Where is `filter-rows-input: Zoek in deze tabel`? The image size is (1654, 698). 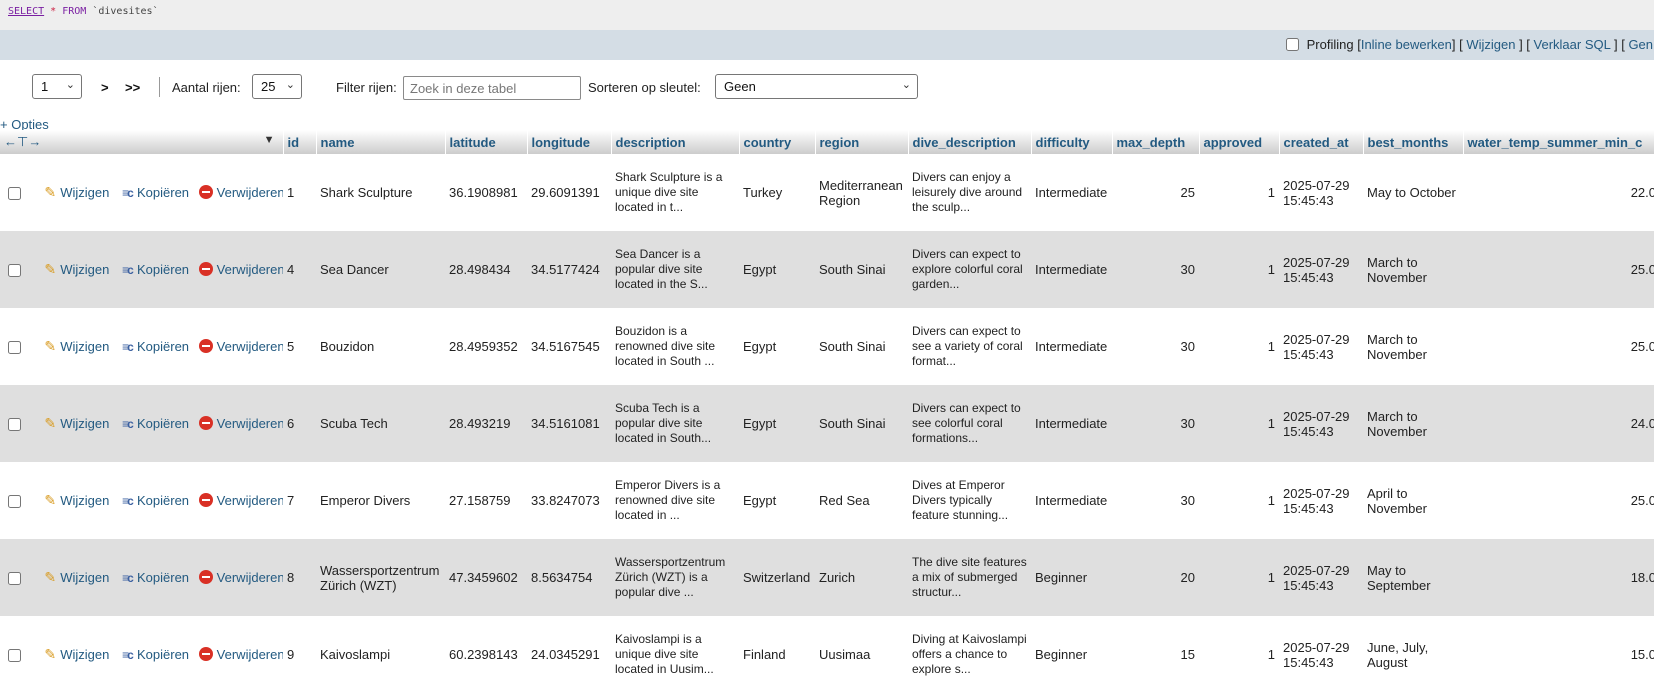 filter-rows-input: Zoek in deze tabel is located at coordinates (492, 88).